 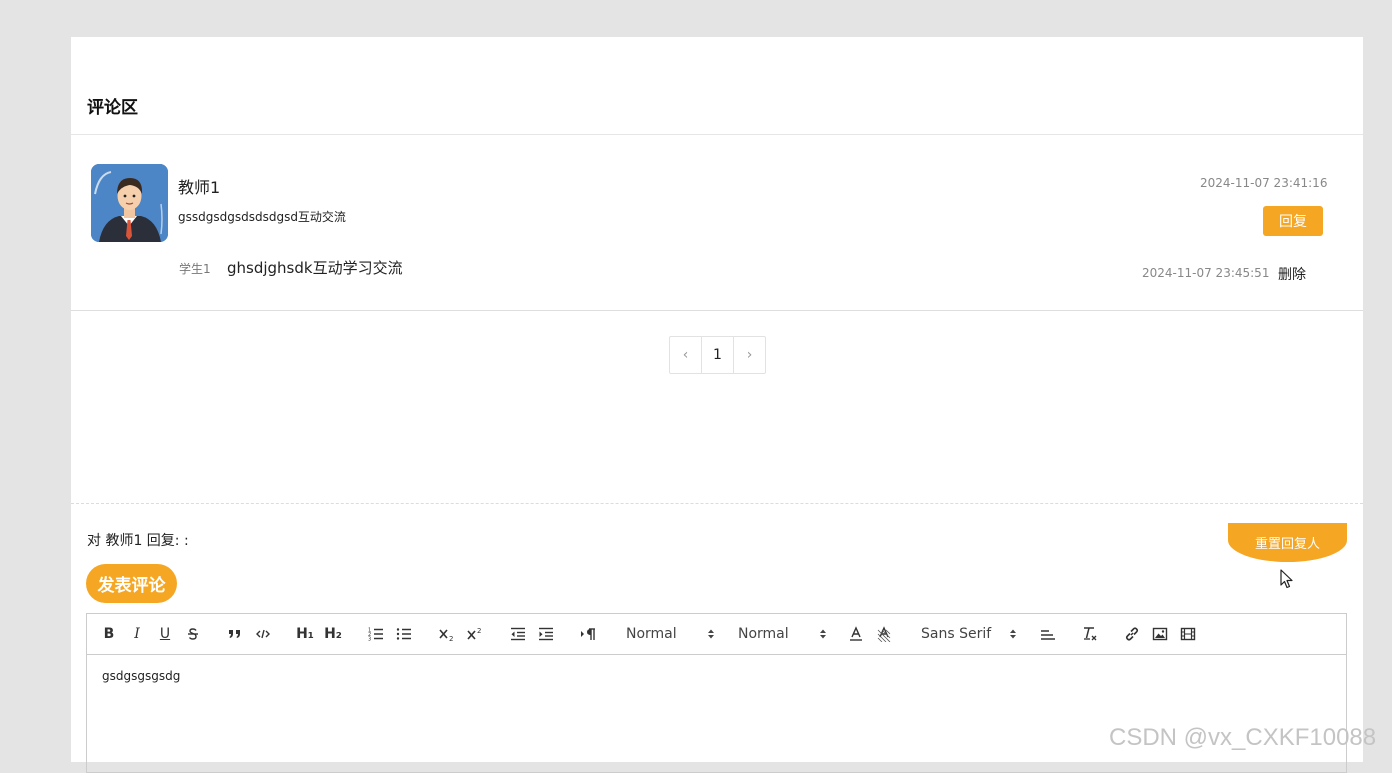 What do you see at coordinates (1132, 634) in the screenshot?
I see `link-icon` at bounding box center [1132, 634].